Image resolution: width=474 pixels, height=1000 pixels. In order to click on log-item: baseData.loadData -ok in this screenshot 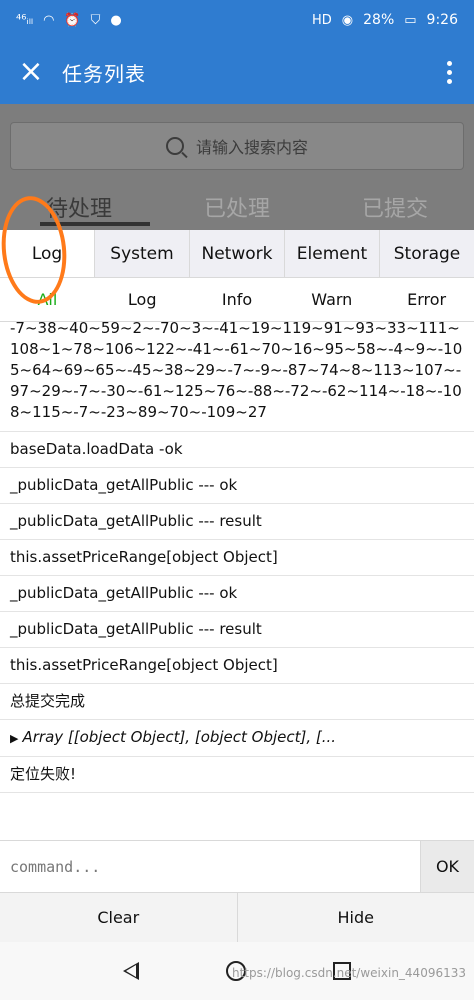, I will do `click(237, 450)`.